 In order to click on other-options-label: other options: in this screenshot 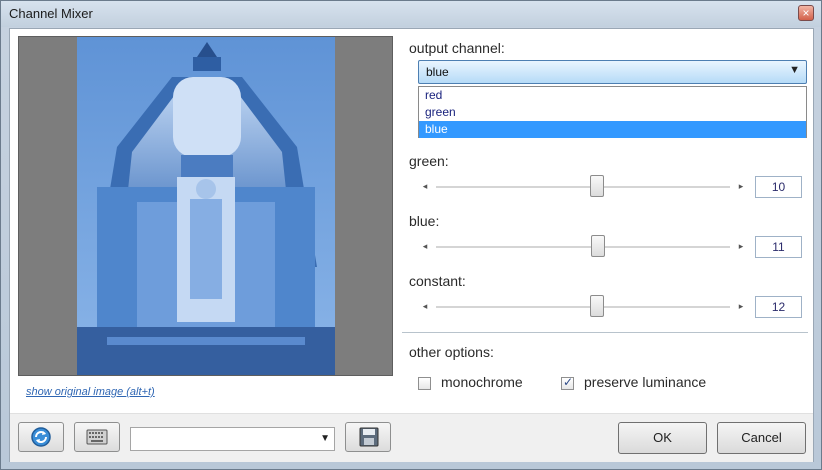, I will do `click(451, 352)`.